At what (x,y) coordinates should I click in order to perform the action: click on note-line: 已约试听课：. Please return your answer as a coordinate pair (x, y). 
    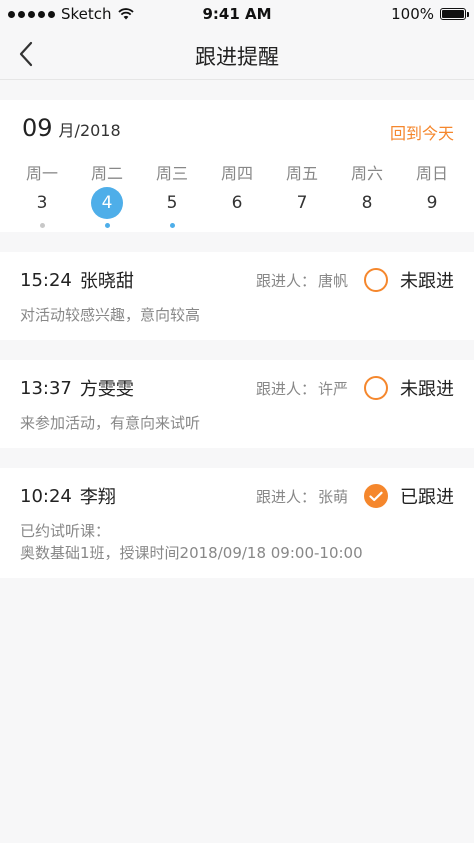
    Looking at the image, I should click on (65, 531).